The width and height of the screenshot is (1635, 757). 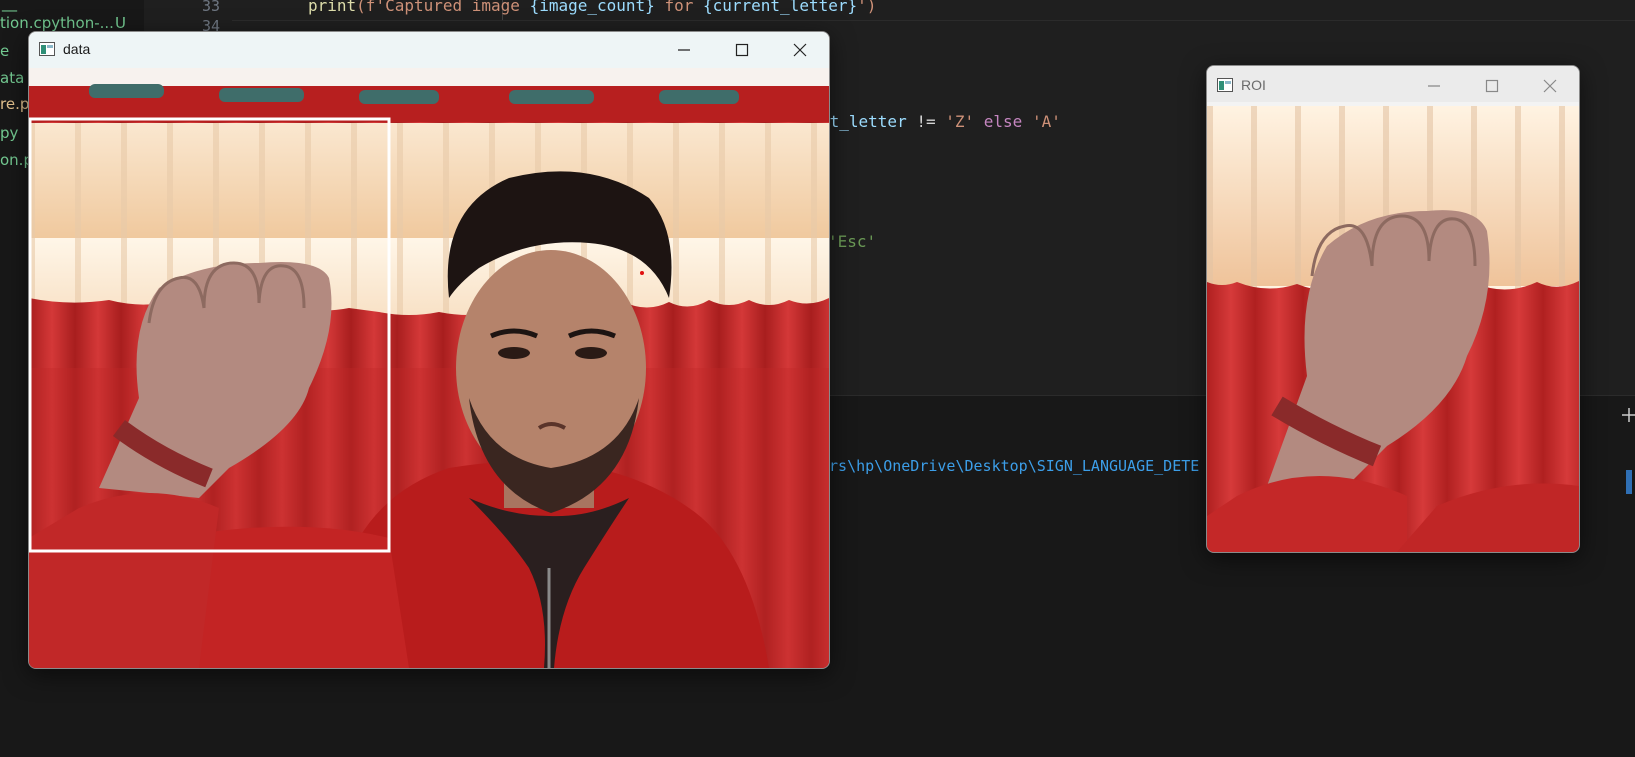 I want to click on line-number: 33, so click(x=210, y=7).